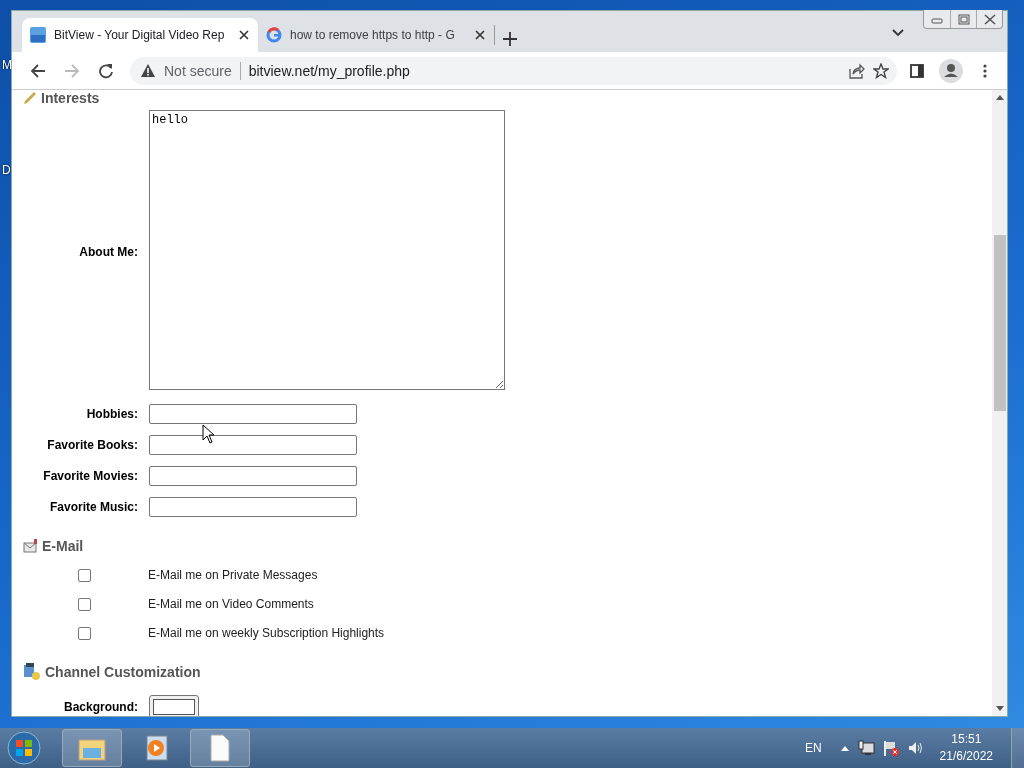 The image size is (1024, 768). I want to click on forward-arrow-icon, so click(72, 70).